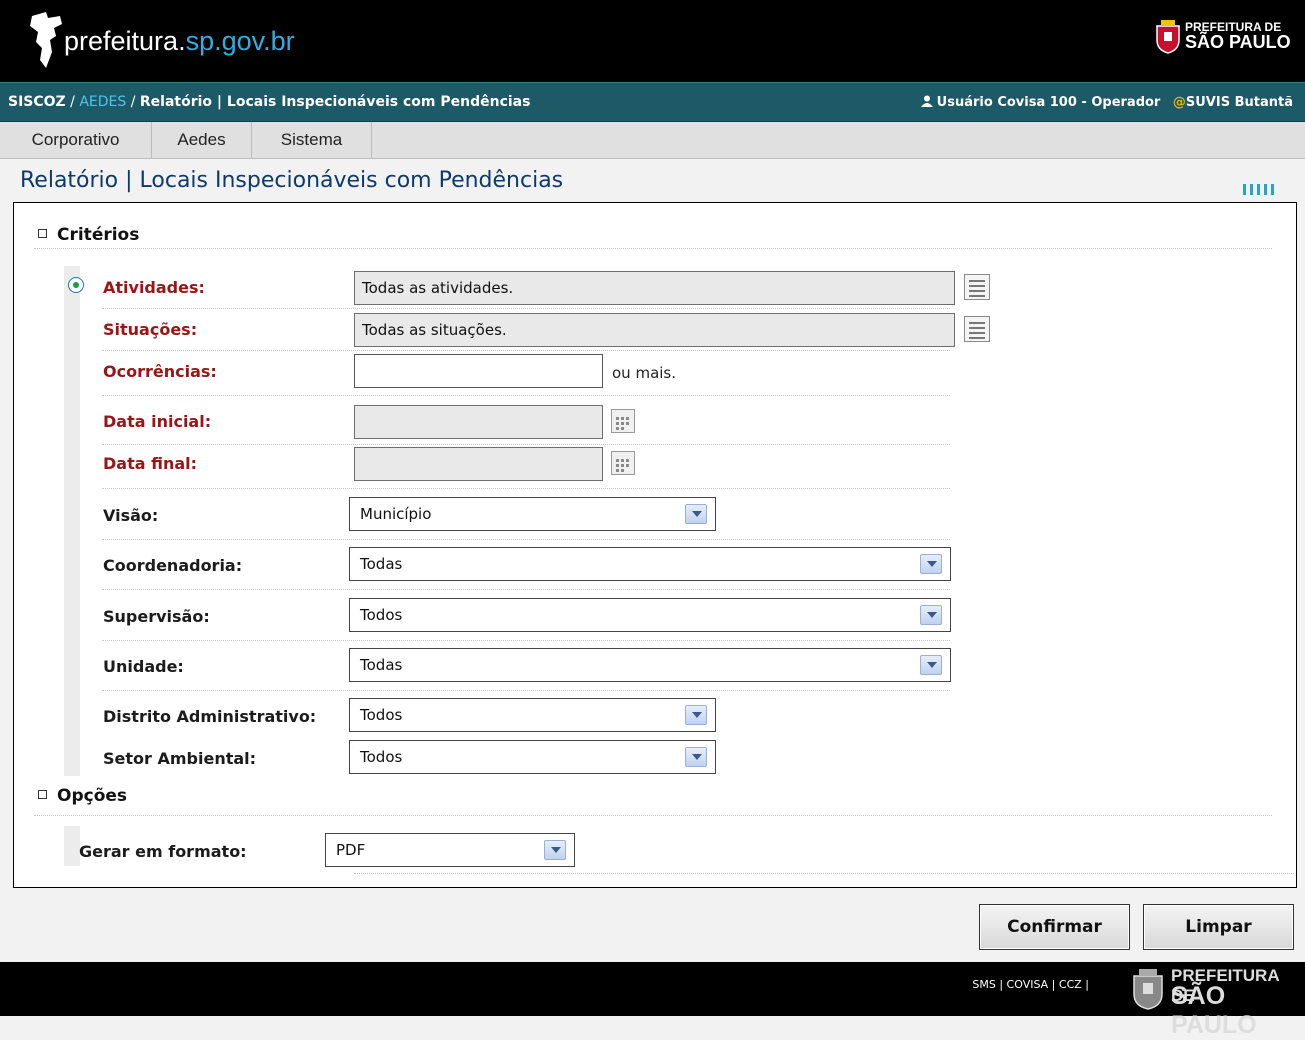 The image size is (1305, 1040). What do you see at coordinates (150, 463) in the screenshot?
I see `data-final-label: Data final:` at bounding box center [150, 463].